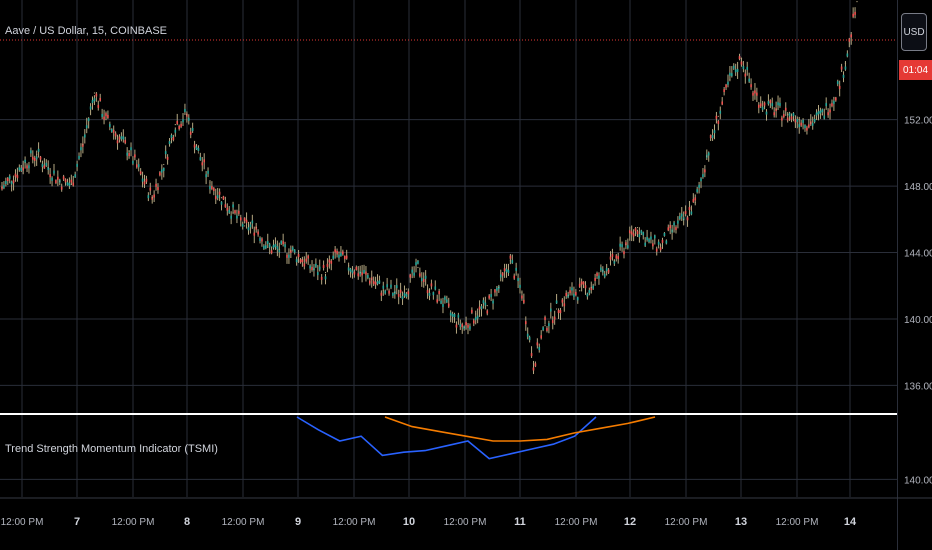 Image resolution: width=932 pixels, height=550 pixels. Describe the element at coordinates (409, 522) in the screenshot. I see `time-axis-tick: 10` at that location.